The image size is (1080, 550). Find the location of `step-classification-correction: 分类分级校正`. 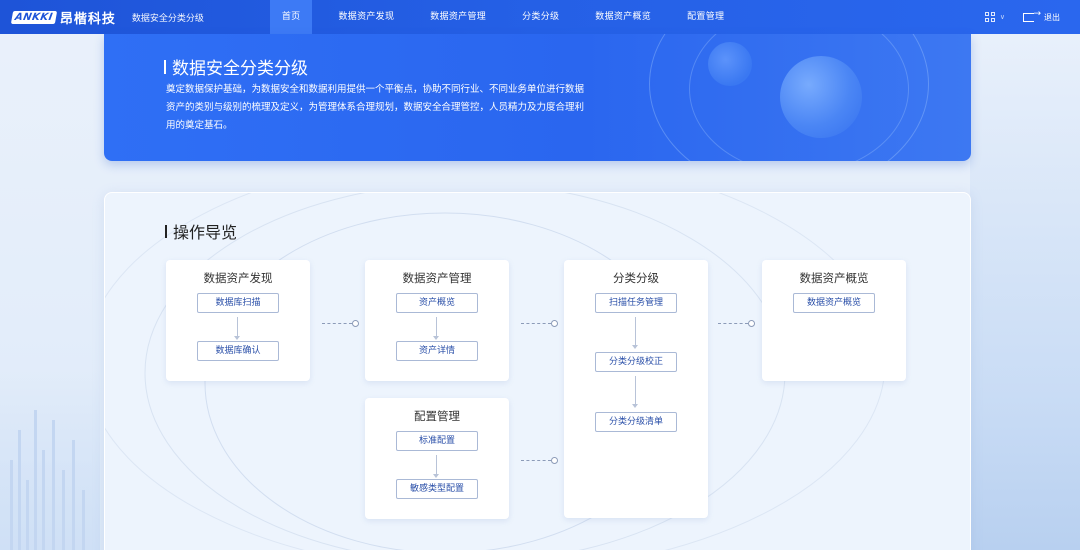

step-classification-correction: 分类分级校正 is located at coordinates (636, 362).